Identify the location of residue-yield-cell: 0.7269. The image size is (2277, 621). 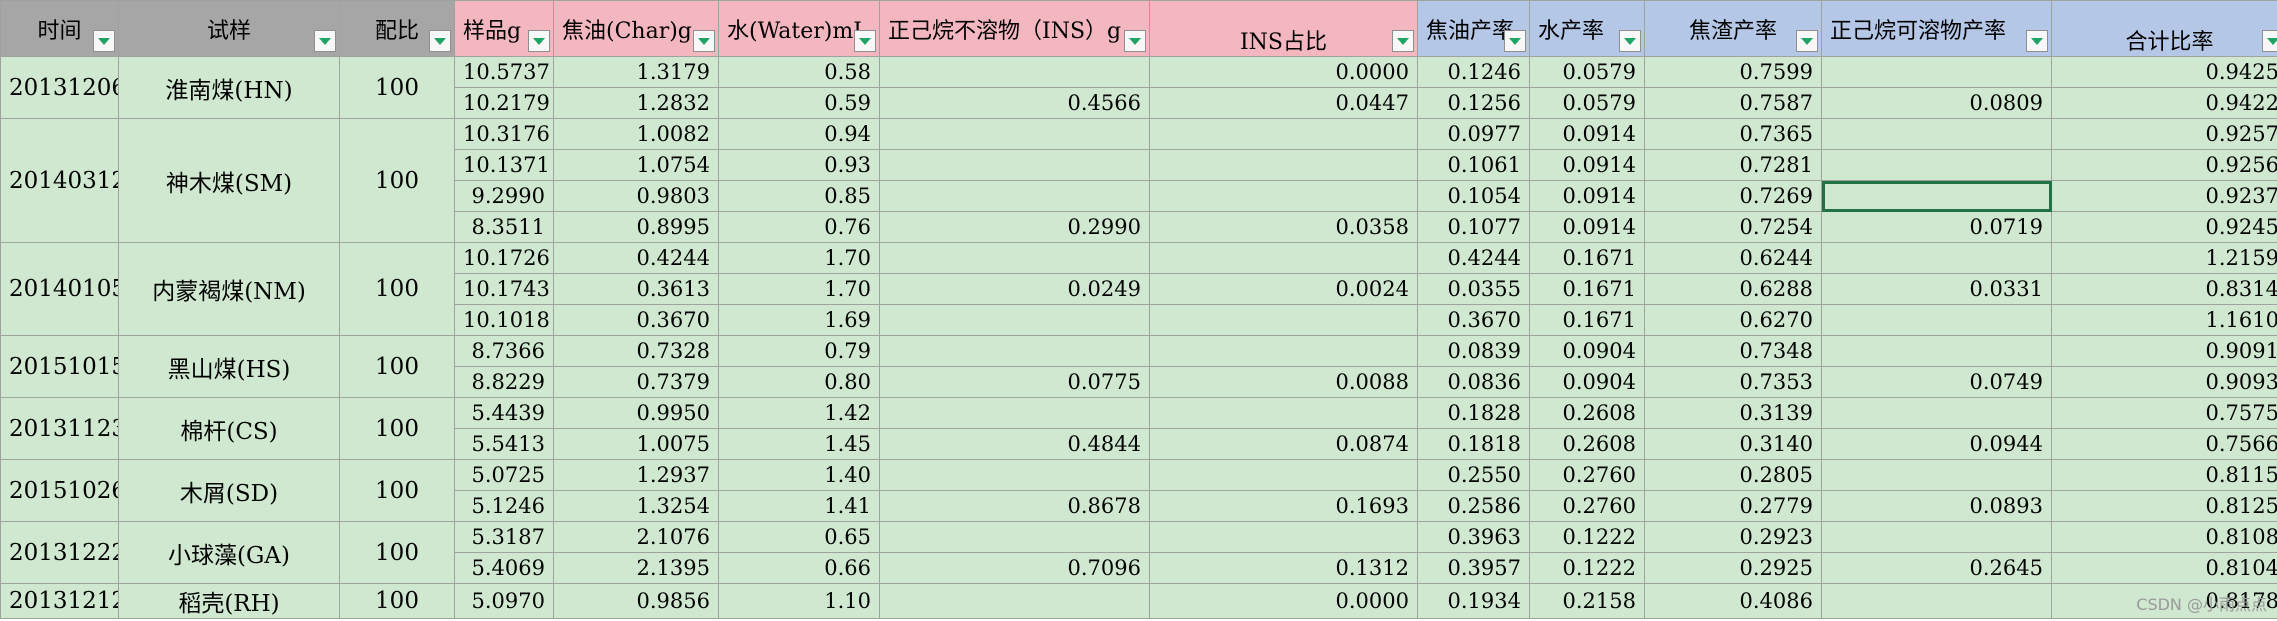
(1733, 196).